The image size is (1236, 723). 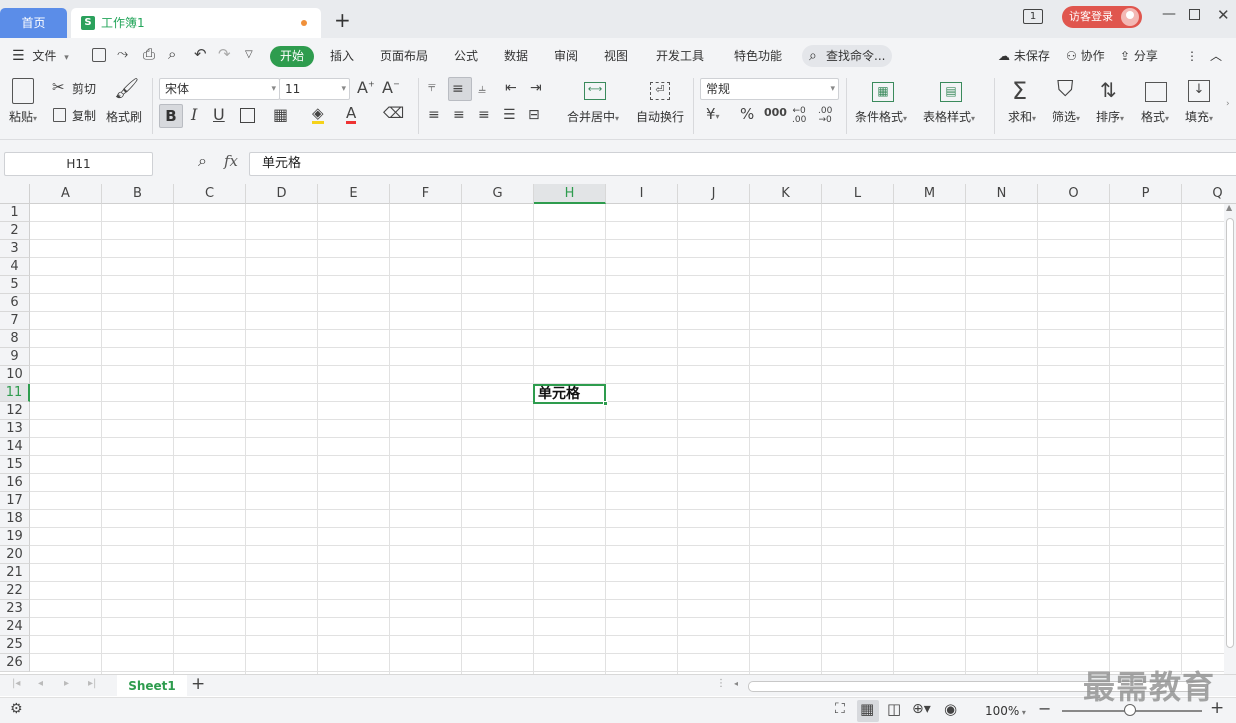 I want to click on print-preview-icon: ⌕, so click(x=172, y=54).